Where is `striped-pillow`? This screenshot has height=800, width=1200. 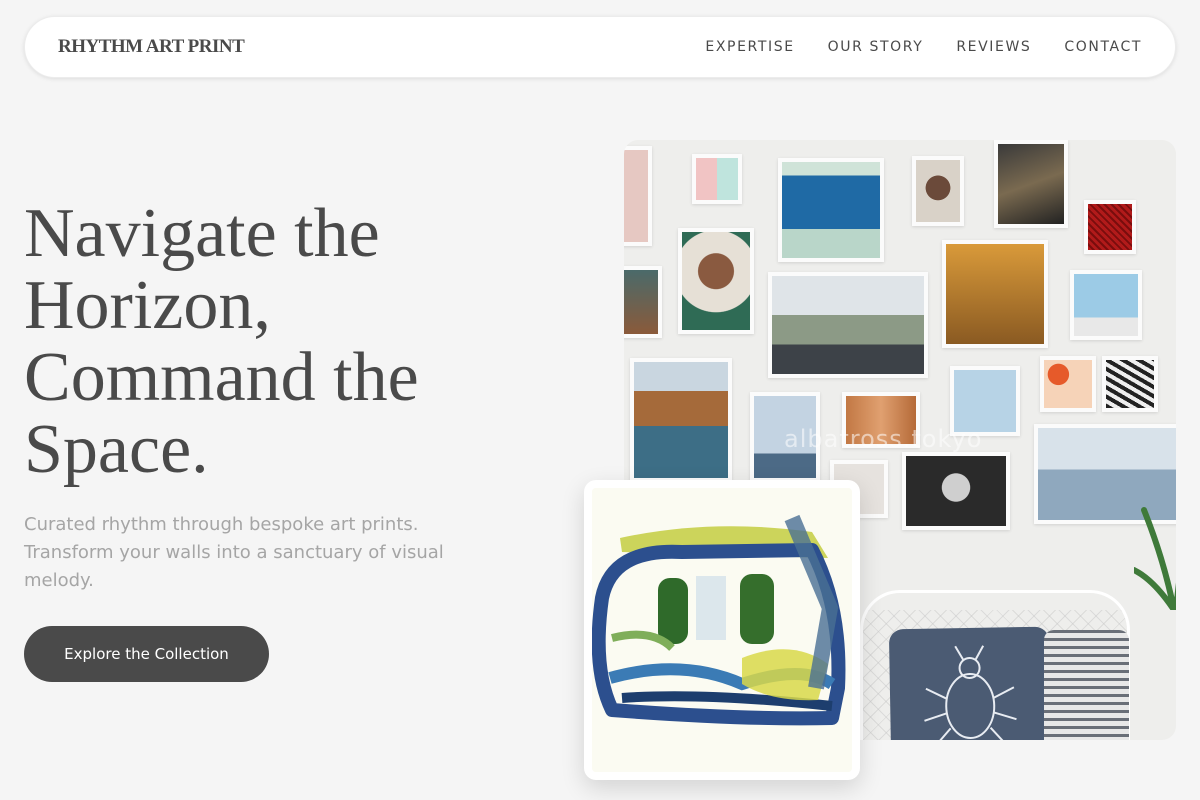
striped-pillow is located at coordinates (1086, 685).